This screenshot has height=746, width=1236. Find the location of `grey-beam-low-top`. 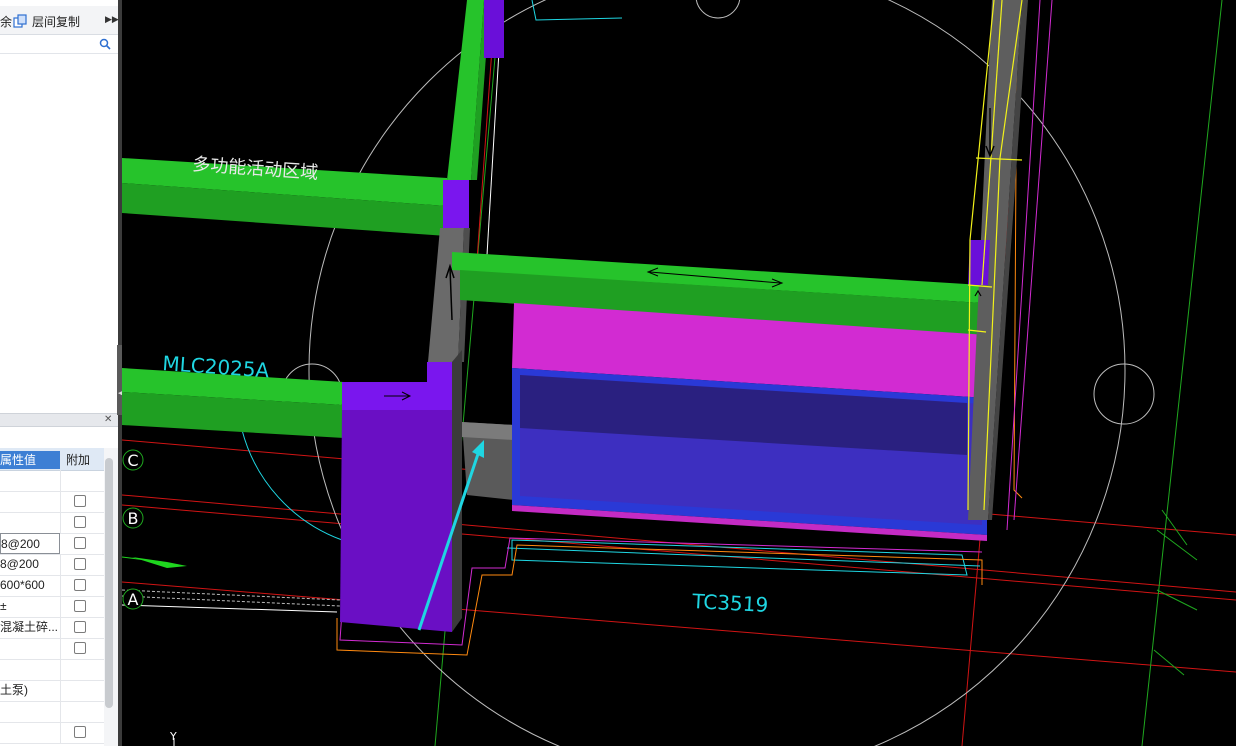

grey-beam-low-top is located at coordinates (488, 431).